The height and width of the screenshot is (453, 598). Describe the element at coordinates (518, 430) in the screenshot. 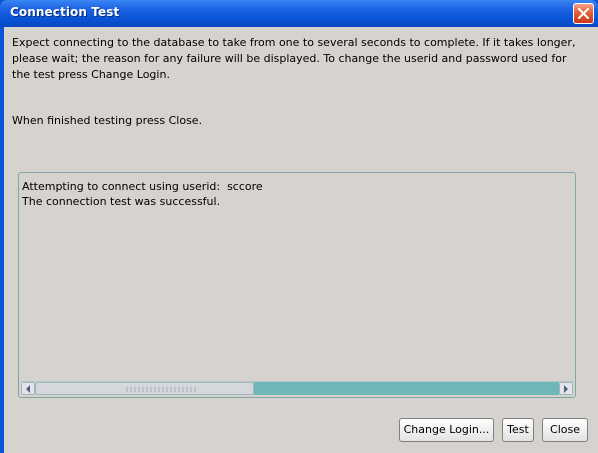

I see `test-button: Test` at that location.